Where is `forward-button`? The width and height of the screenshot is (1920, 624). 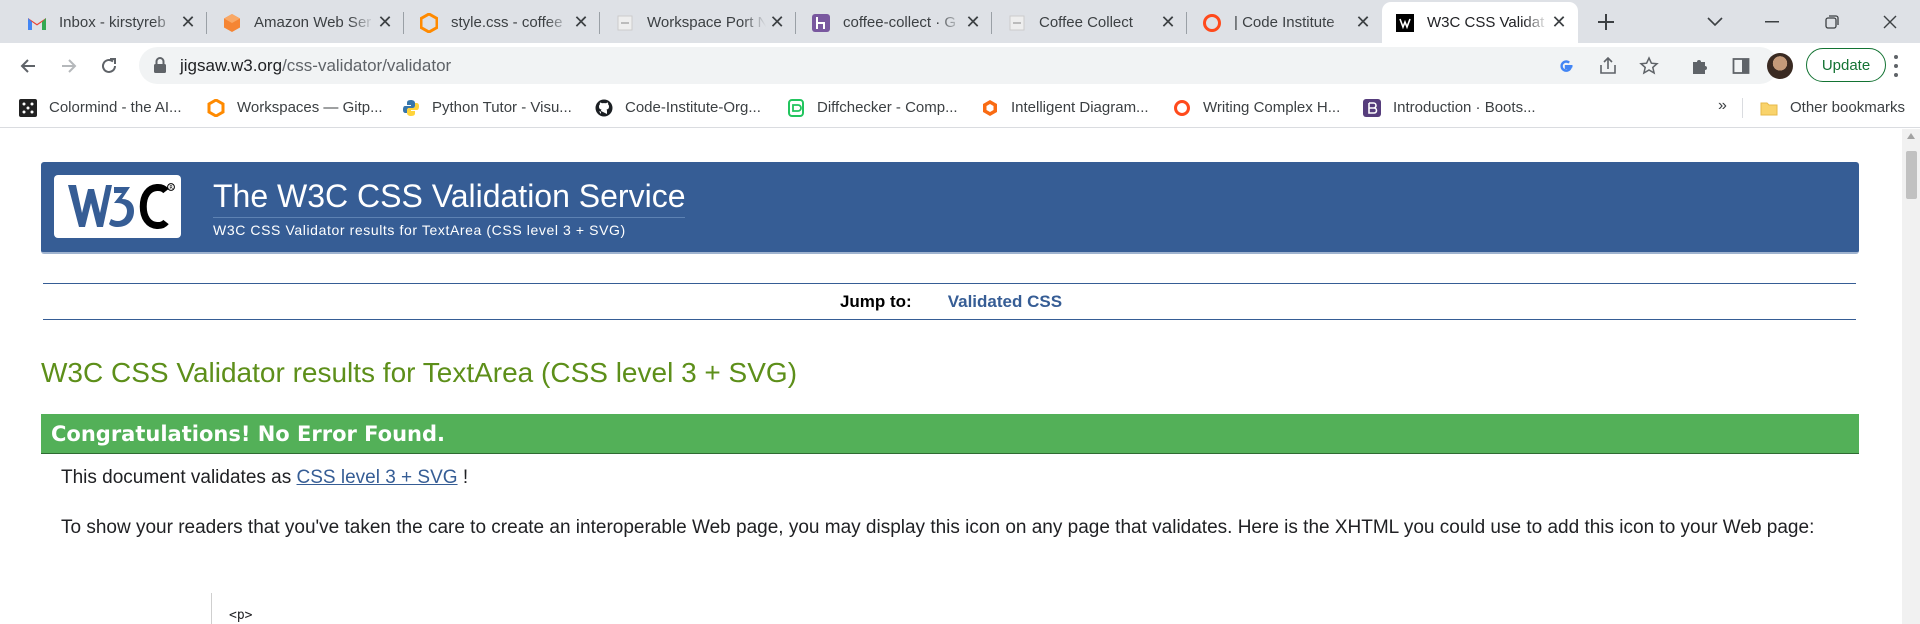 forward-button is located at coordinates (69, 66).